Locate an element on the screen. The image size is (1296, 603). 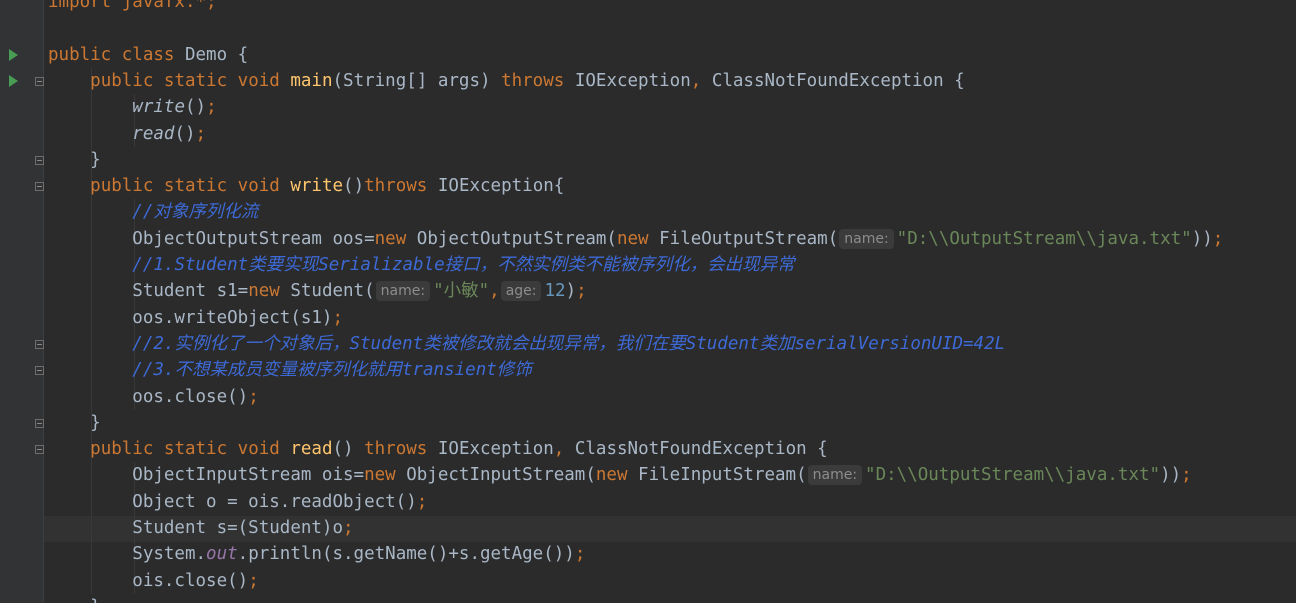
code-token: System. is located at coordinates (127, 554).